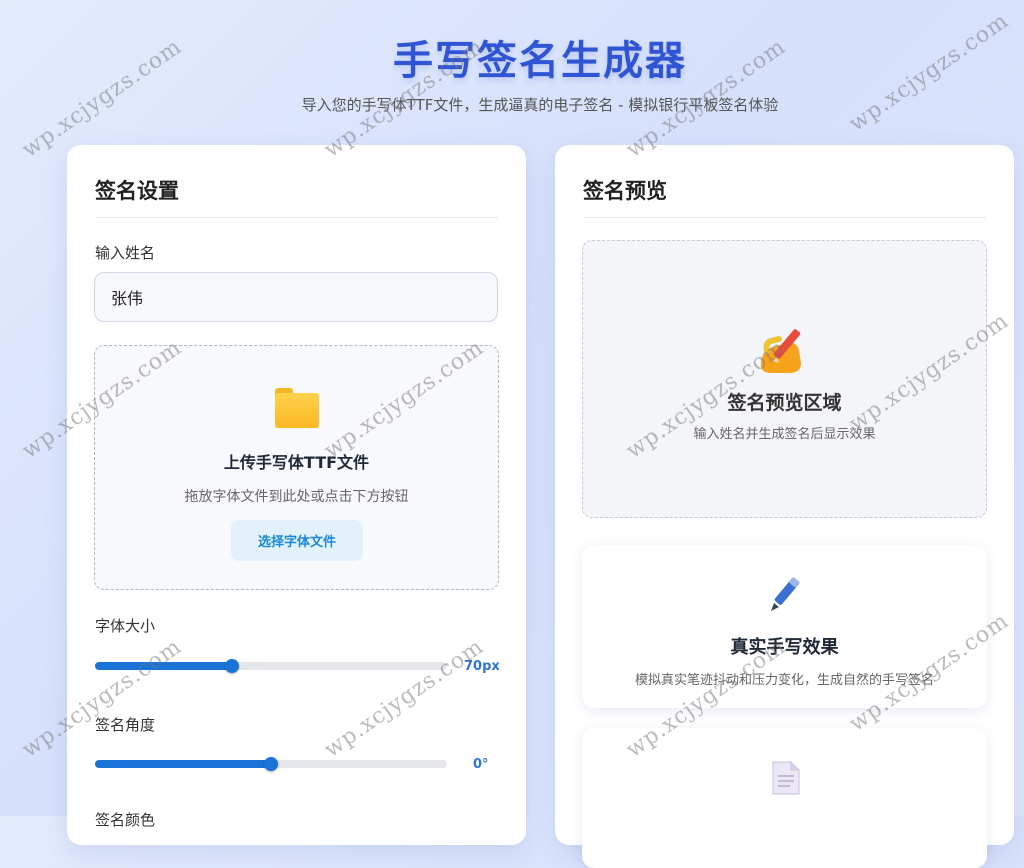  What do you see at coordinates (625, 191) in the screenshot?
I see `preview-heading: 签名预览` at bounding box center [625, 191].